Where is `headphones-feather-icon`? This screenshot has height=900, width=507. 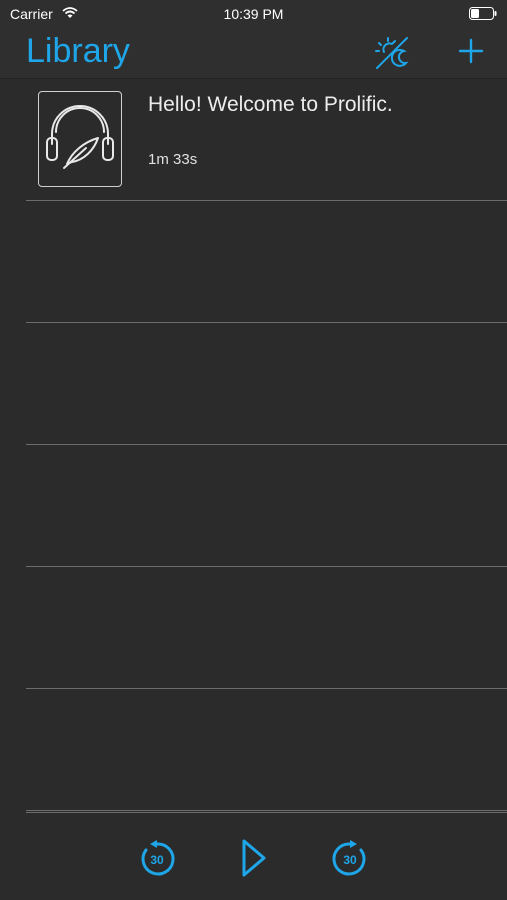 headphones-feather-icon is located at coordinates (80, 139).